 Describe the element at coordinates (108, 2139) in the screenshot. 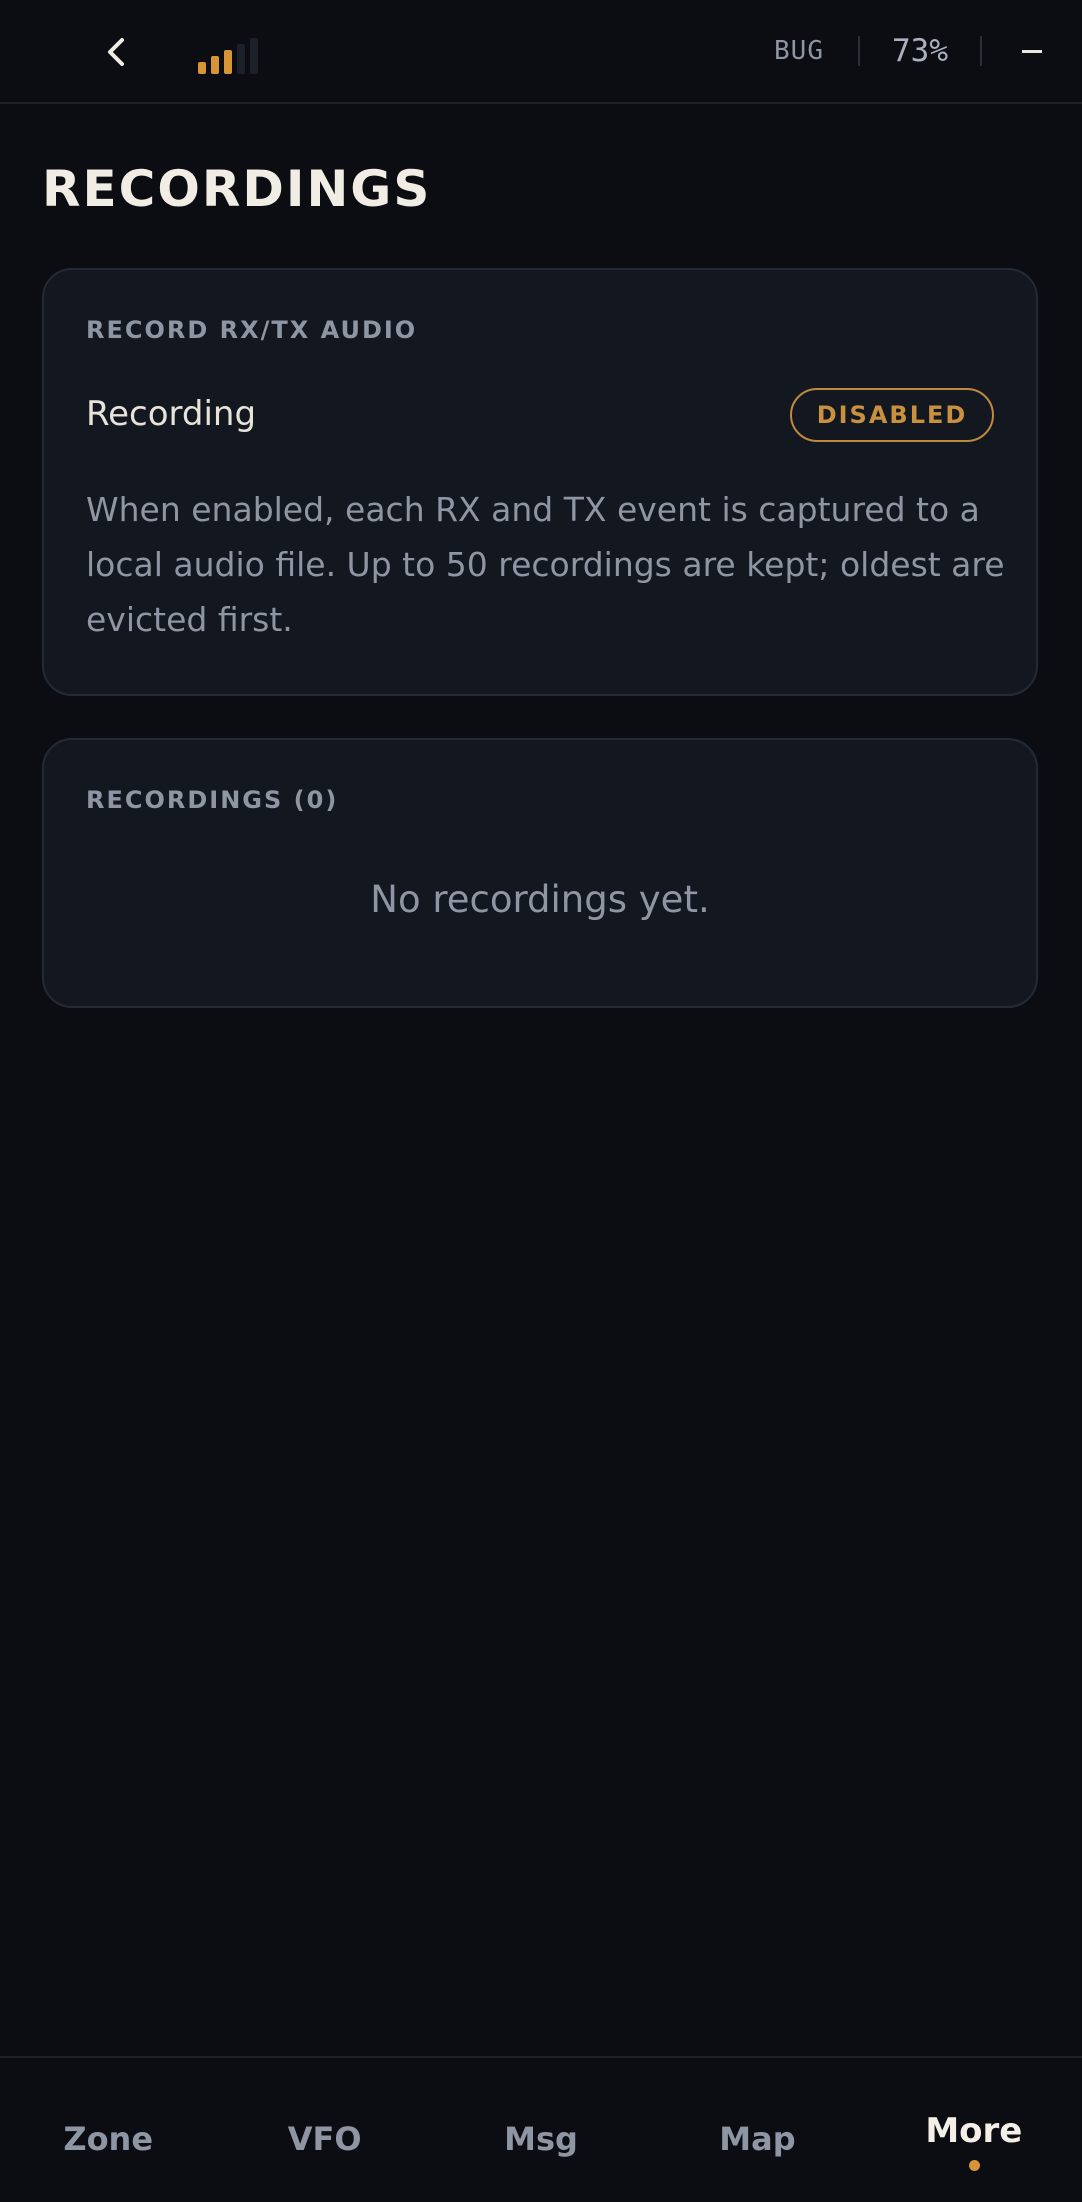

I see `nav-label: Zone` at that location.